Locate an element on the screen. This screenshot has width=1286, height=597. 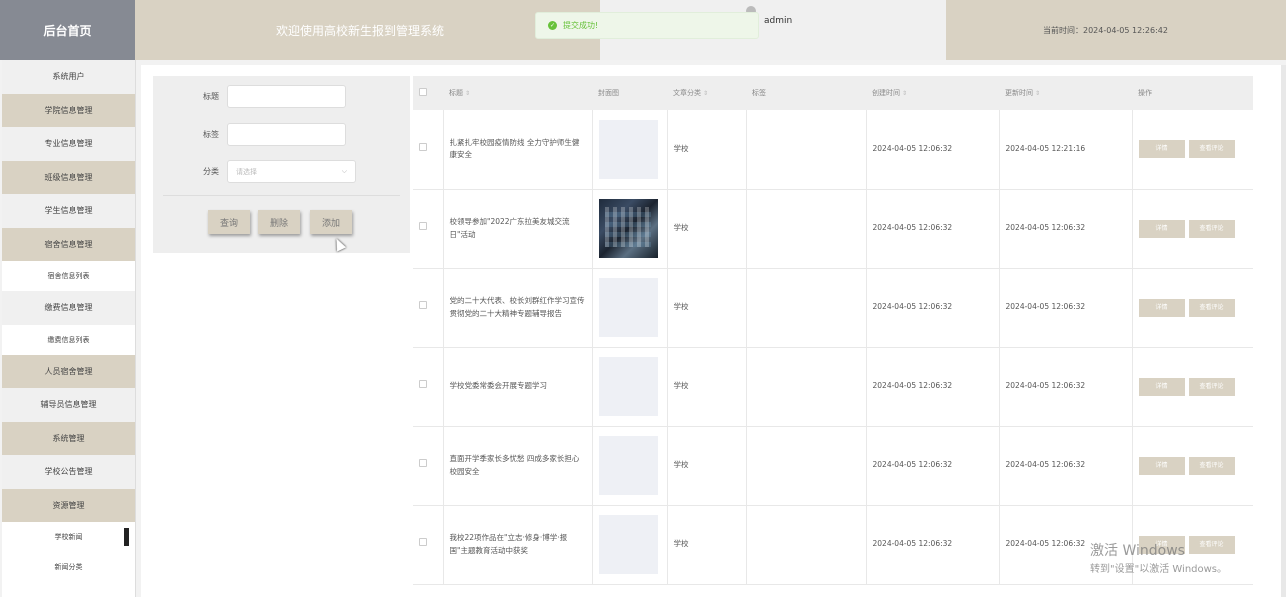
col-title: 标题 ⇕ is located at coordinates (517, 93).